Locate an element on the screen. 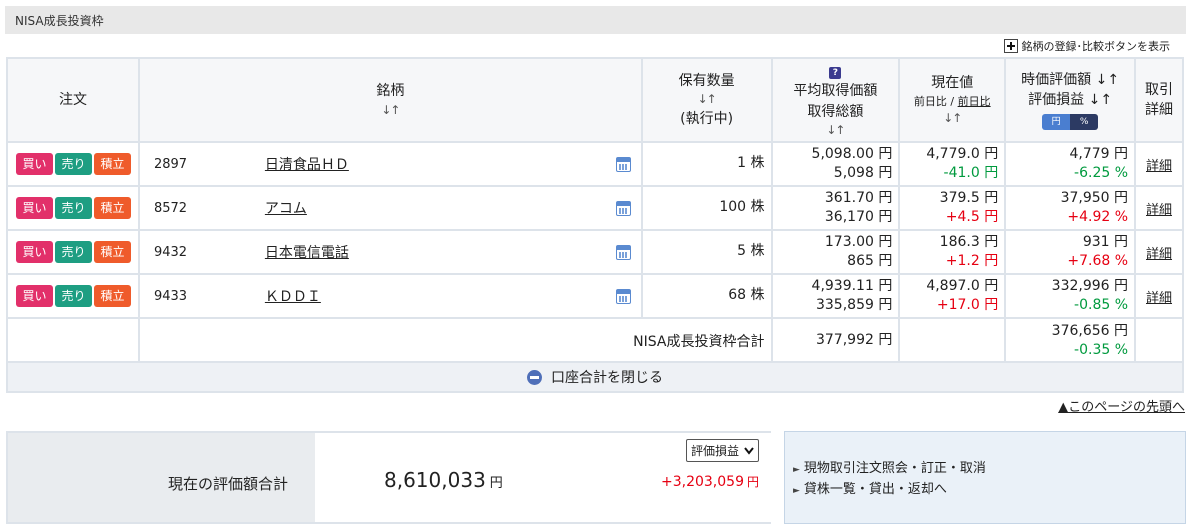  total-empty-detail is located at coordinates (1159, 341).